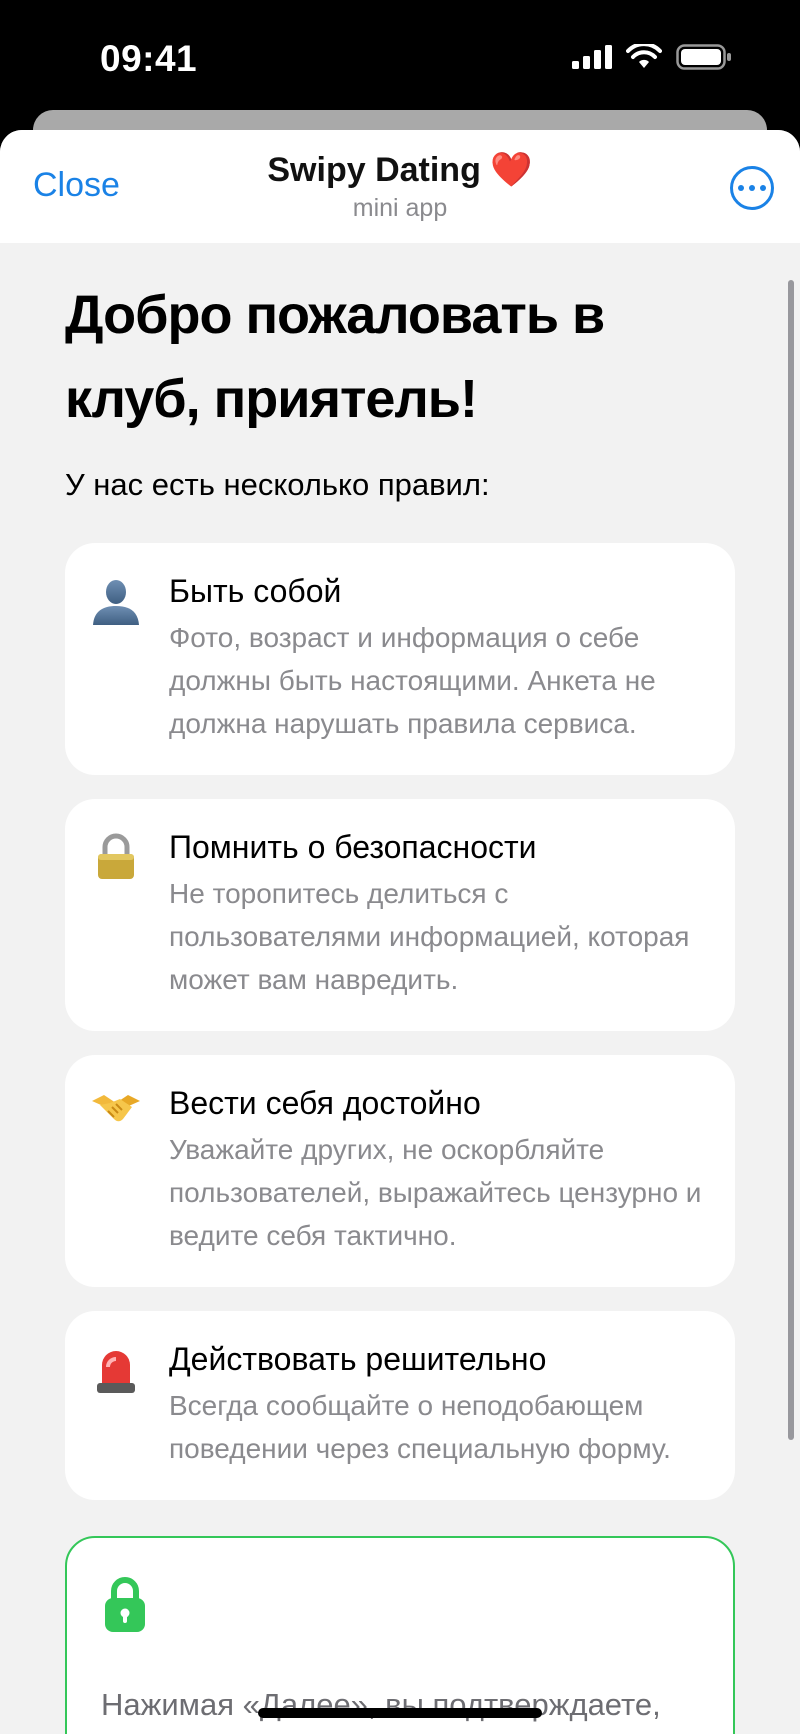 The image size is (800, 1734). What do you see at coordinates (255, 591) in the screenshot?
I see `rule-title: Быть собой` at bounding box center [255, 591].